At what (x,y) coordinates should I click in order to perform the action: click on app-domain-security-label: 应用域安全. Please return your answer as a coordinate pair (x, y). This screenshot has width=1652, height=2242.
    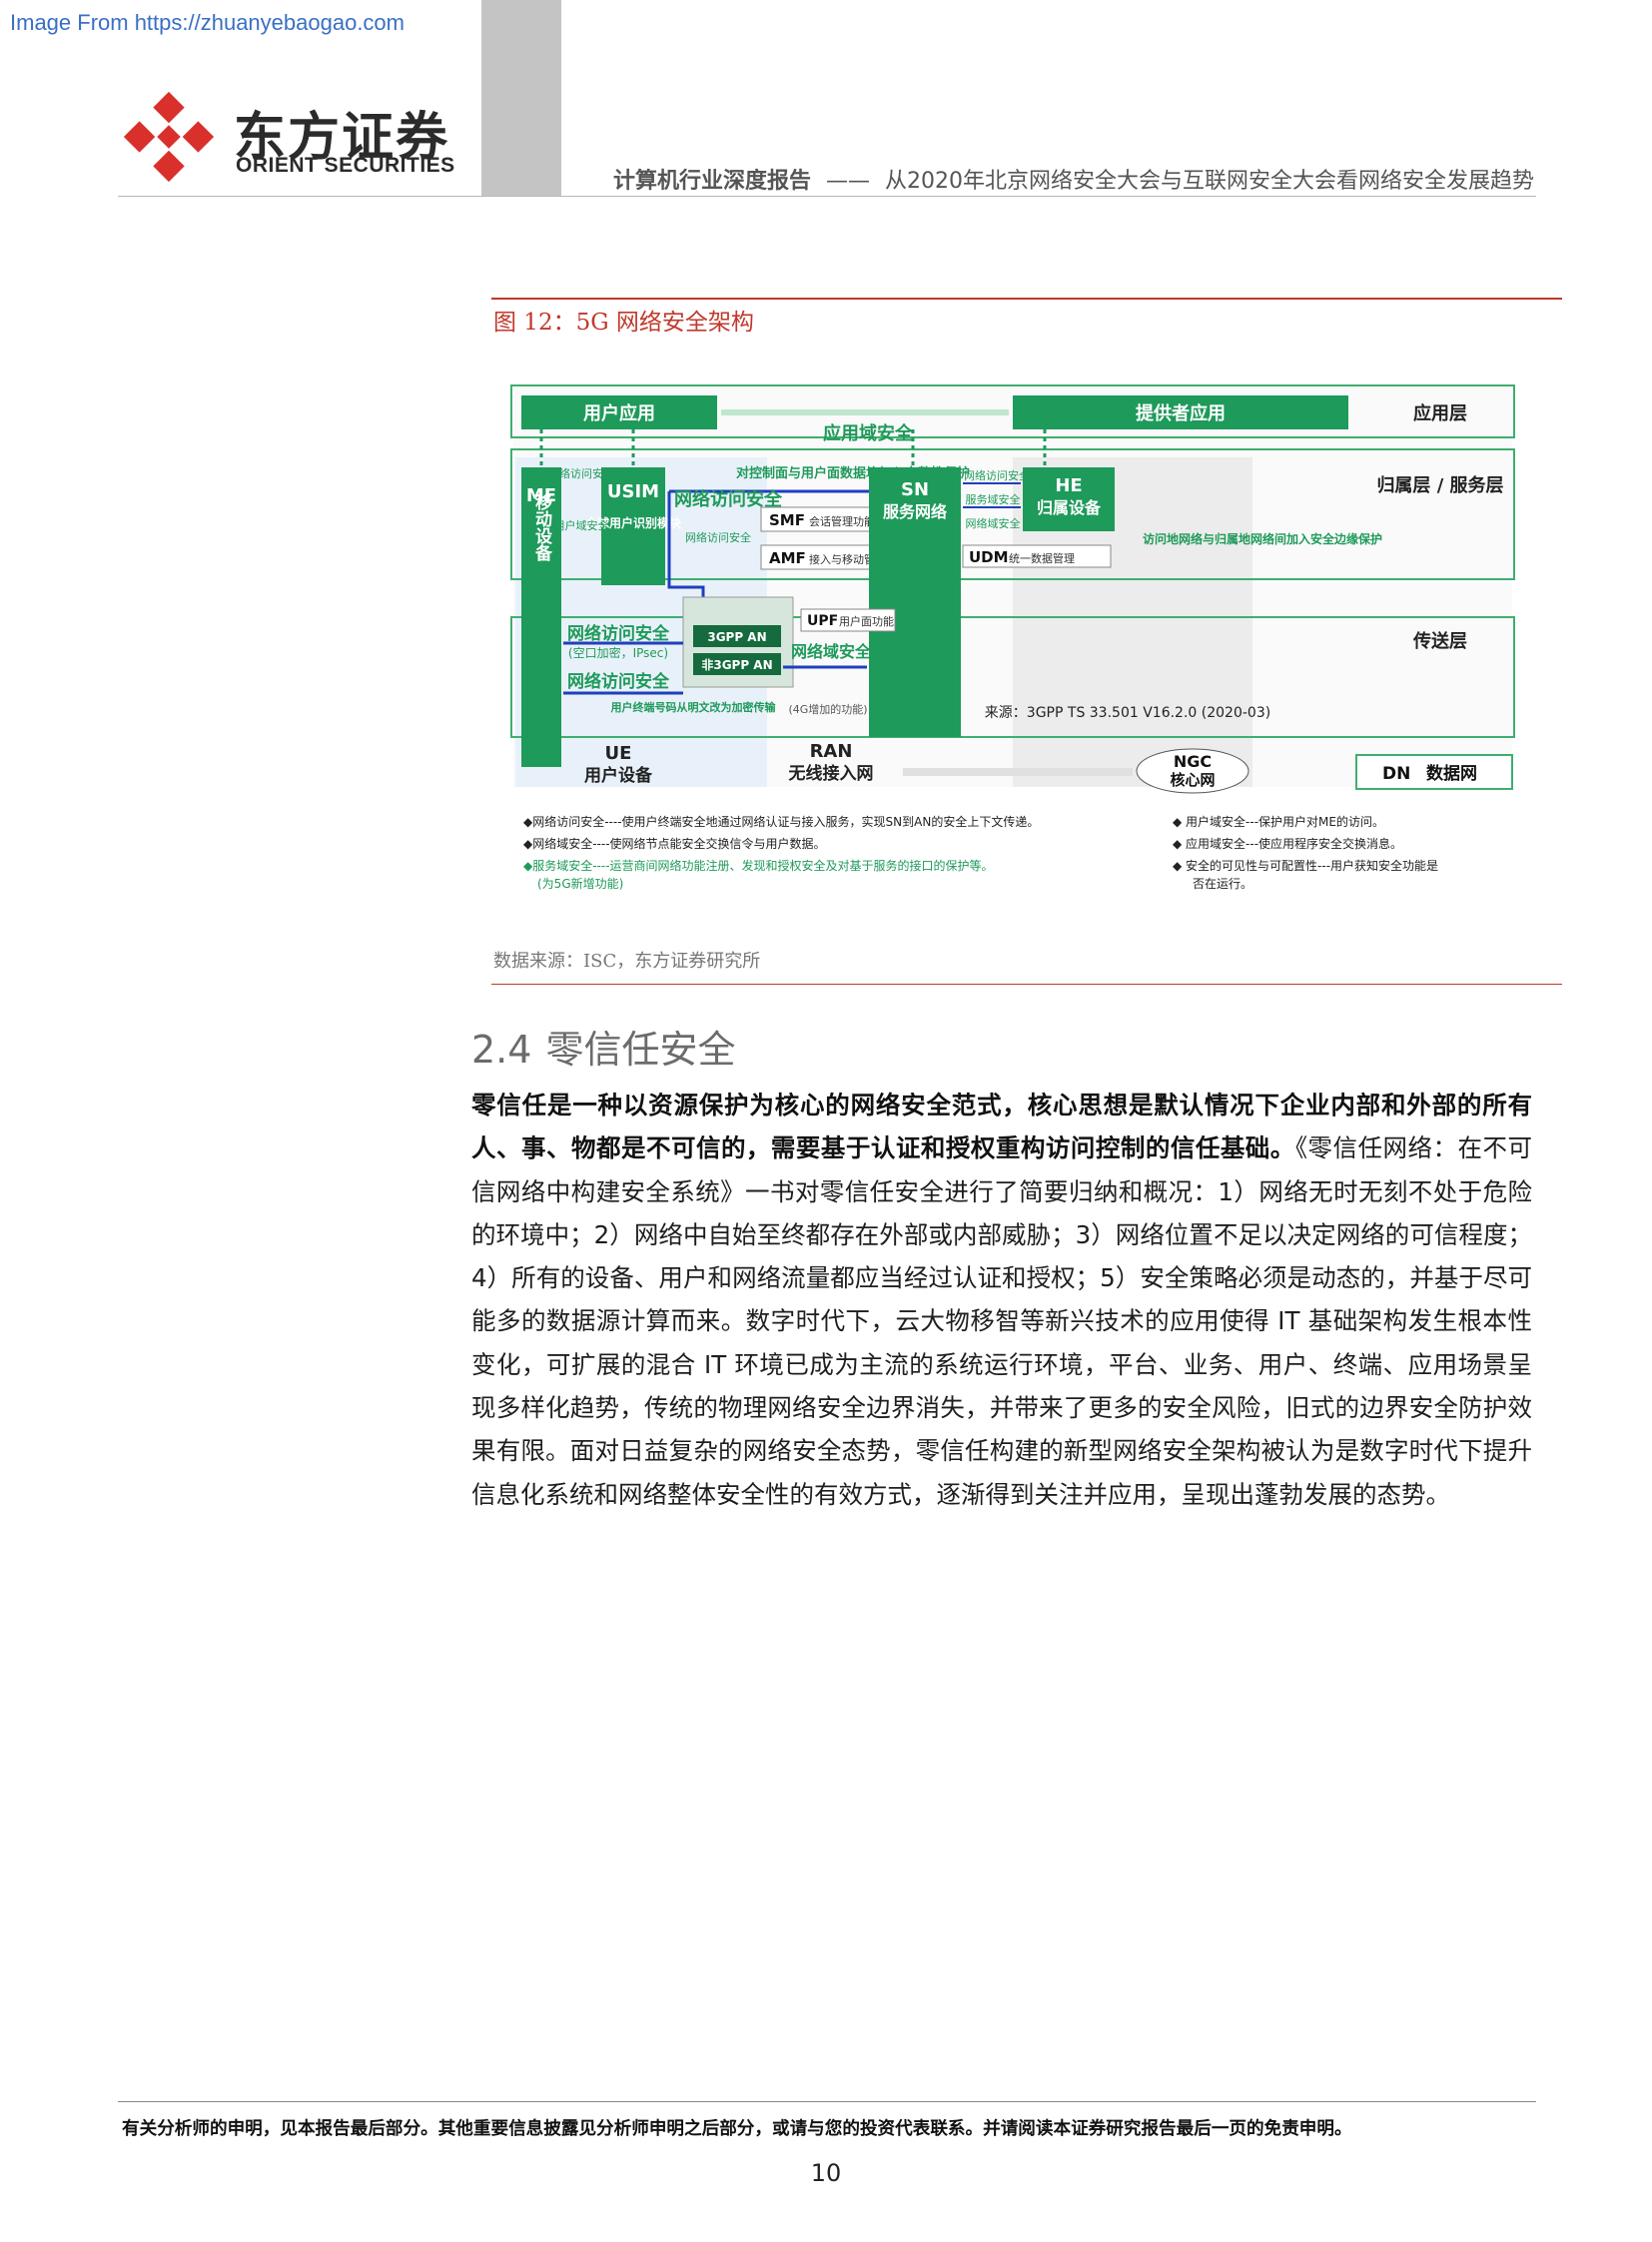
    Looking at the image, I should click on (868, 433).